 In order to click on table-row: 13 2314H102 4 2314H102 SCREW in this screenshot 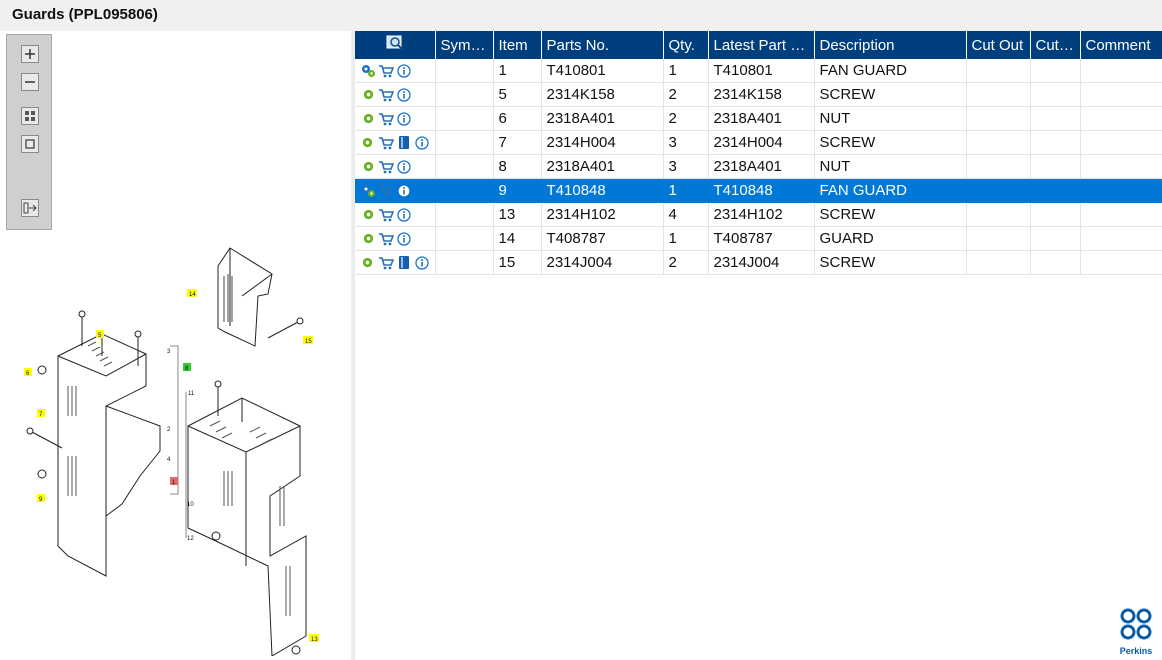, I will do `click(758, 214)`.